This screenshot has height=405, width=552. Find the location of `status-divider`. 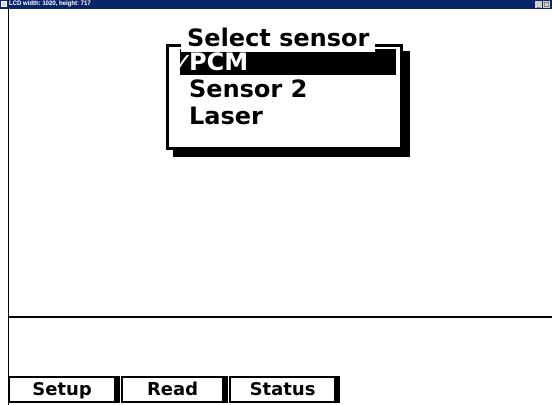

status-divider is located at coordinates (280, 317).